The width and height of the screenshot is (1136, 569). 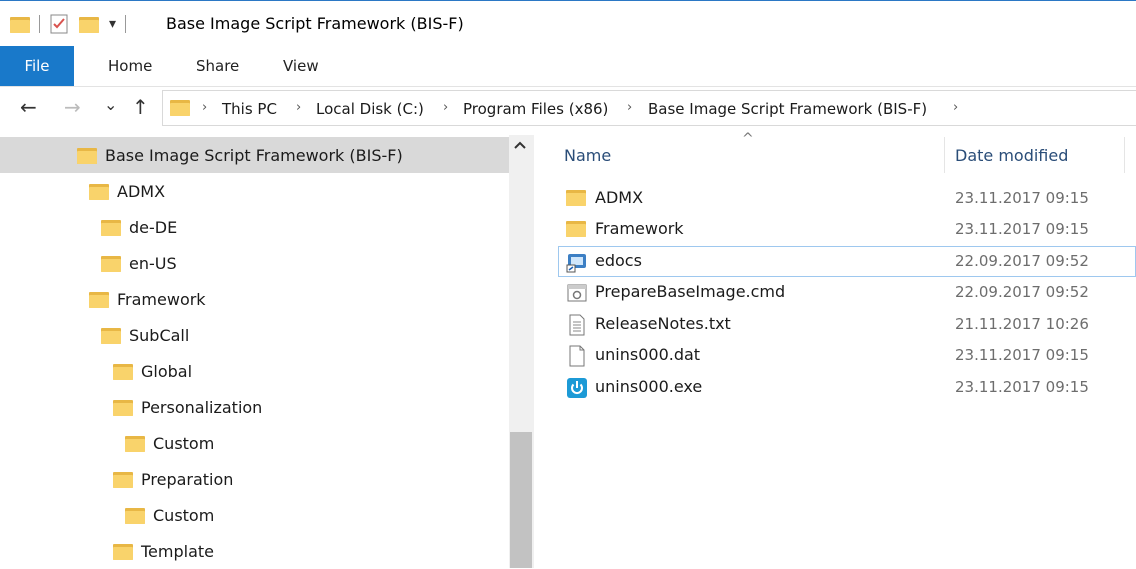 I want to click on file-row-releasenotes: ReleaseNotes.txt 21.11.2017 10:26, so click(x=847, y=324).